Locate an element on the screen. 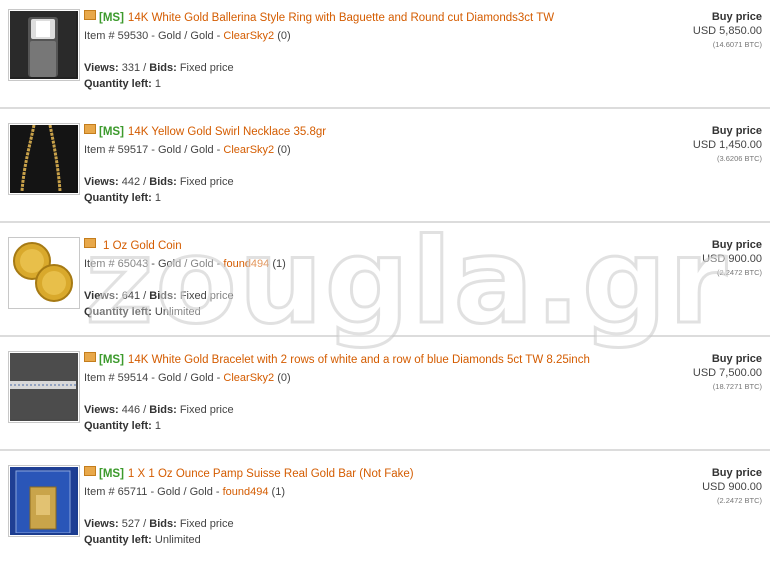 This screenshot has height=564, width=770. ring-image is located at coordinates (43, 44).